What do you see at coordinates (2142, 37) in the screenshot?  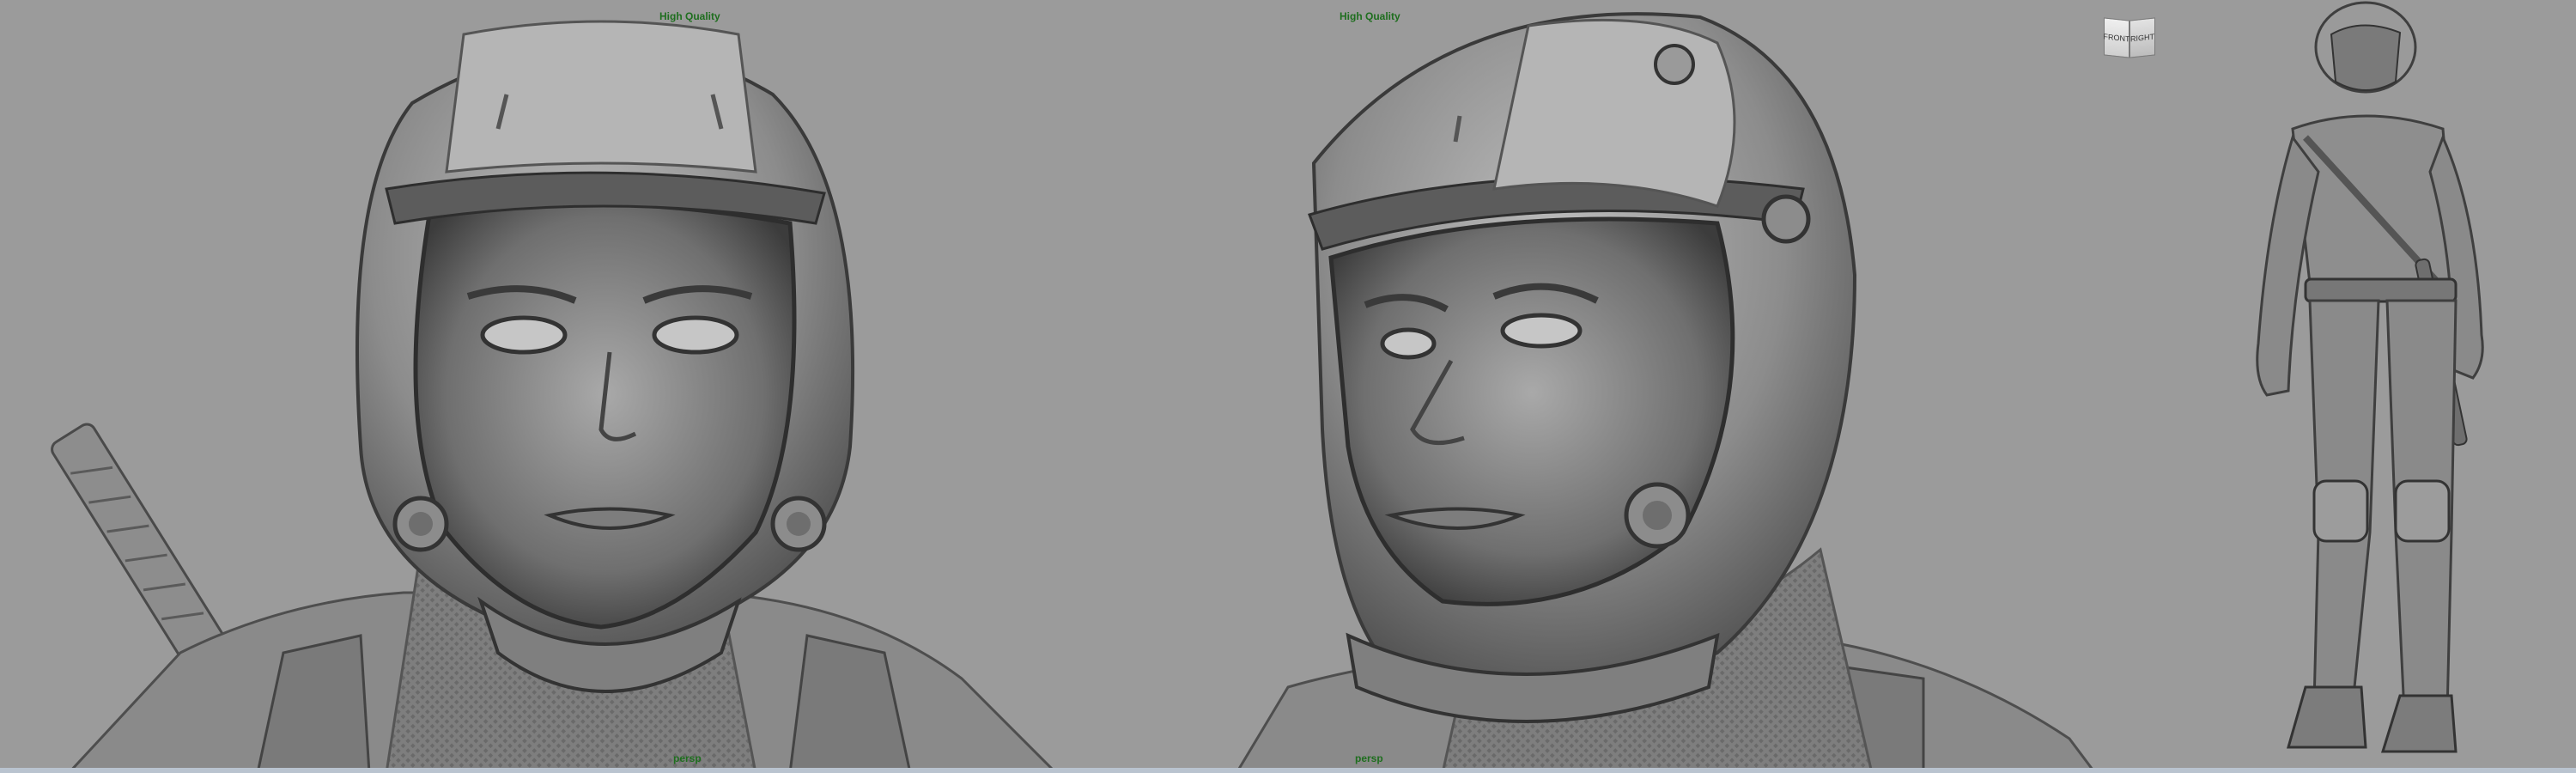 I see `view-cube-right-face: RIGHT` at bounding box center [2142, 37].